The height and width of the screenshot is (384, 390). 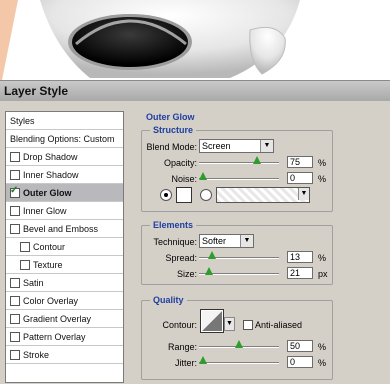 I want to click on list-item-label: Drop Shadow, so click(x=50, y=157).